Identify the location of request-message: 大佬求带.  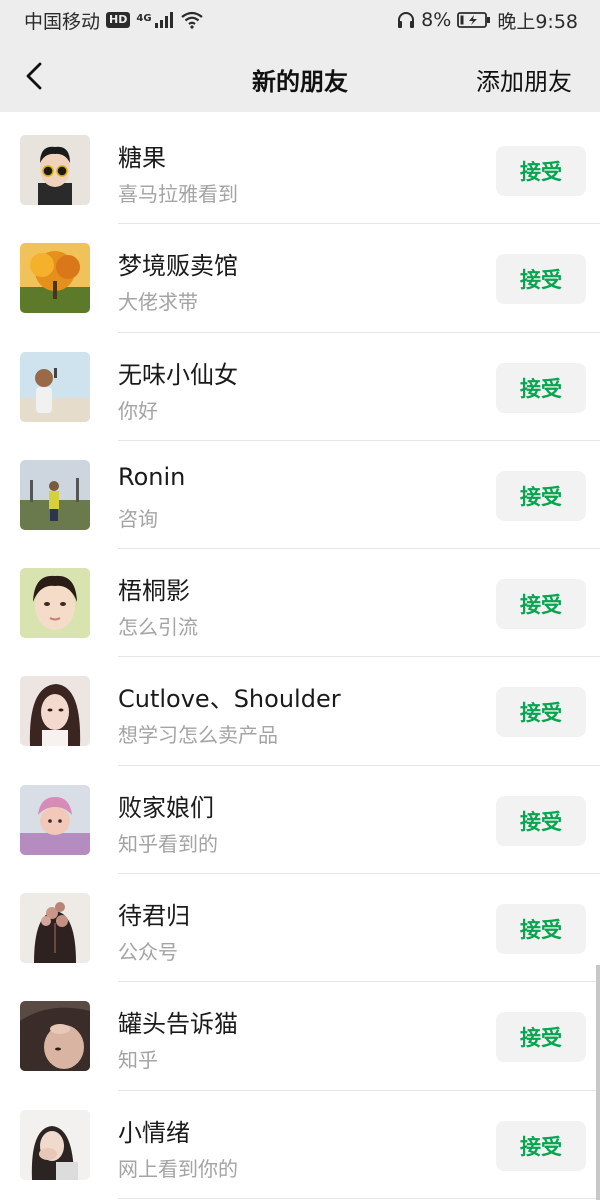
(158, 302).